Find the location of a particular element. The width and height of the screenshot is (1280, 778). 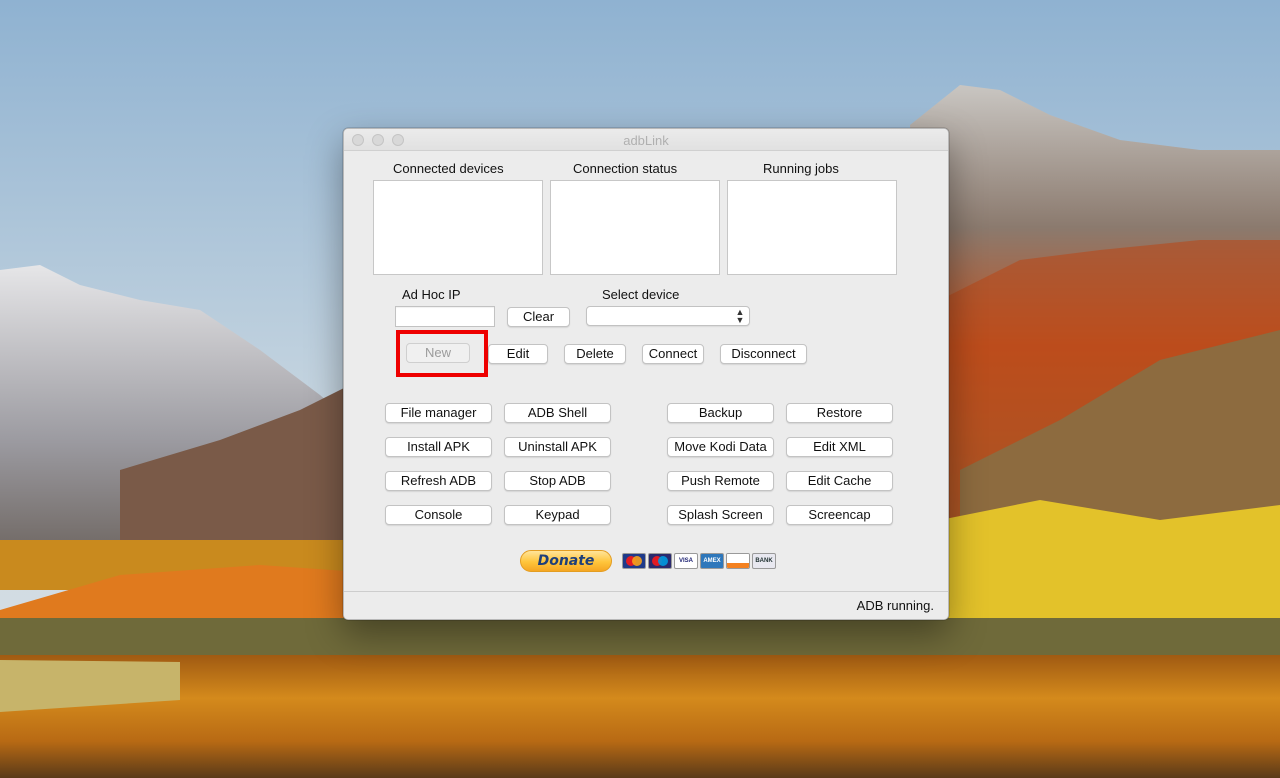

connected-devices-label: Connected devices is located at coordinates (448, 168).